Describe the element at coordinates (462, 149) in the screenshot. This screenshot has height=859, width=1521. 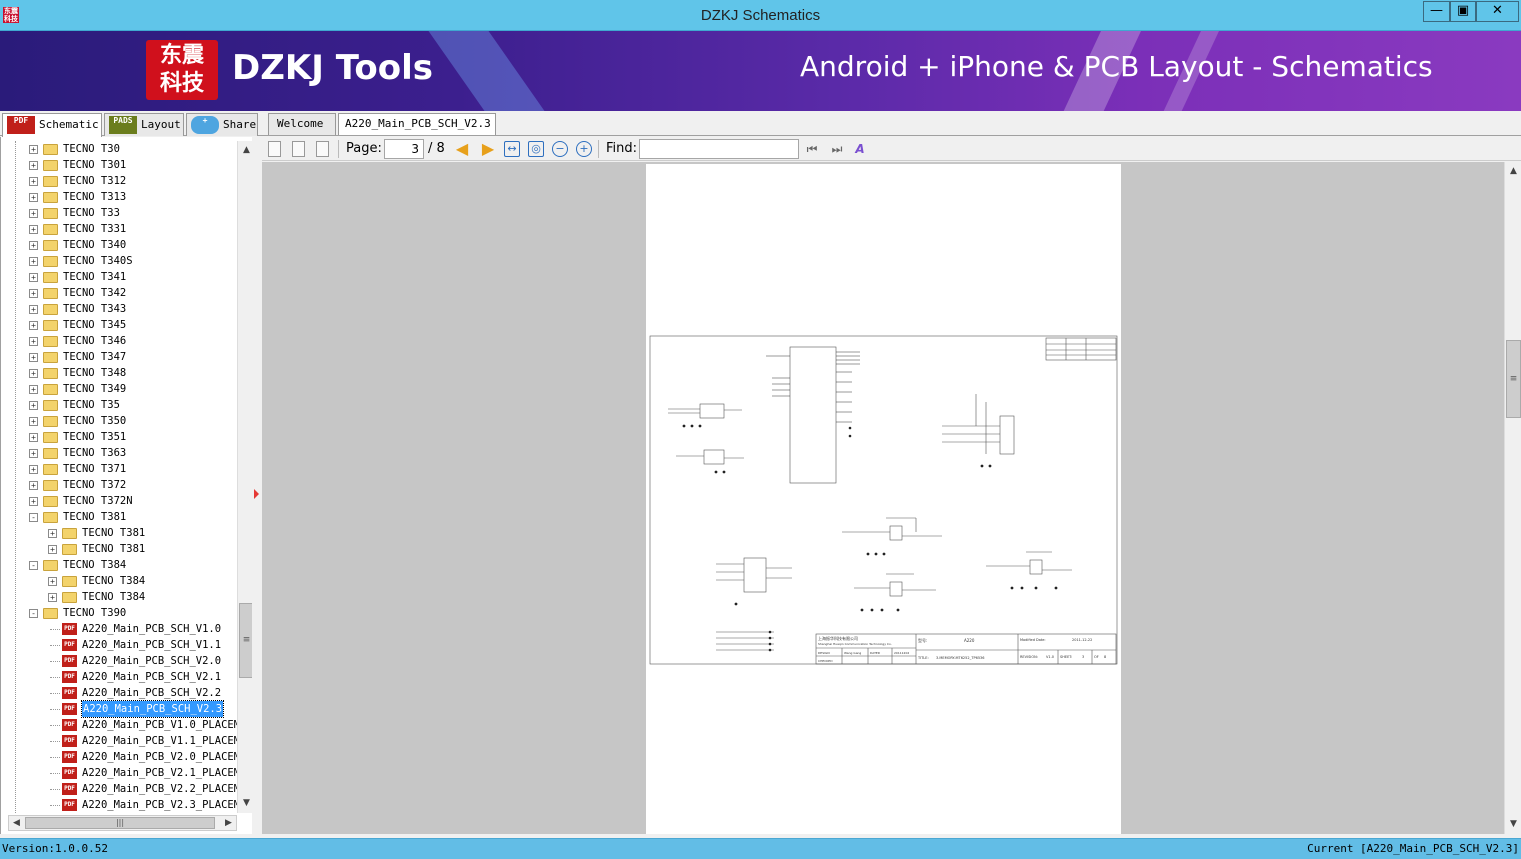
I see `previous-page-button: ◀` at that location.